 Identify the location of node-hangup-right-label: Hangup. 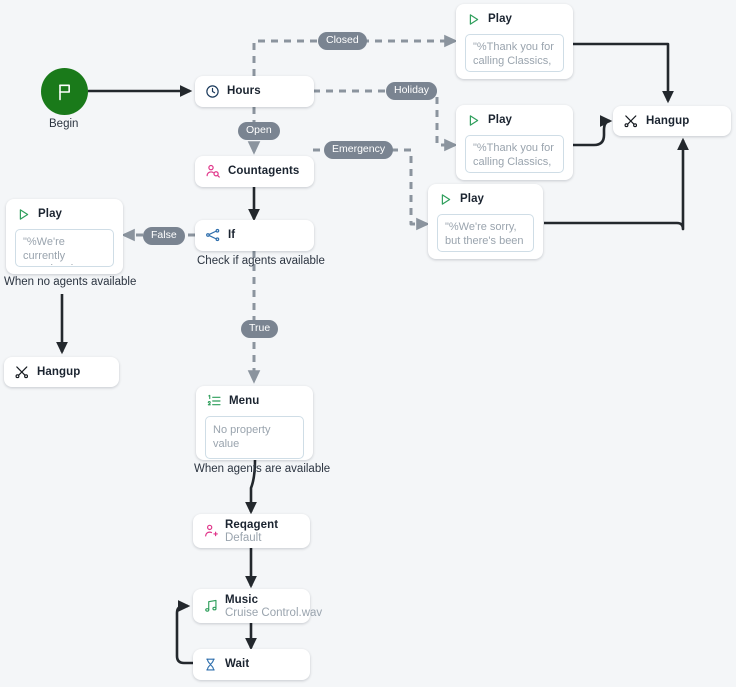
(668, 121).